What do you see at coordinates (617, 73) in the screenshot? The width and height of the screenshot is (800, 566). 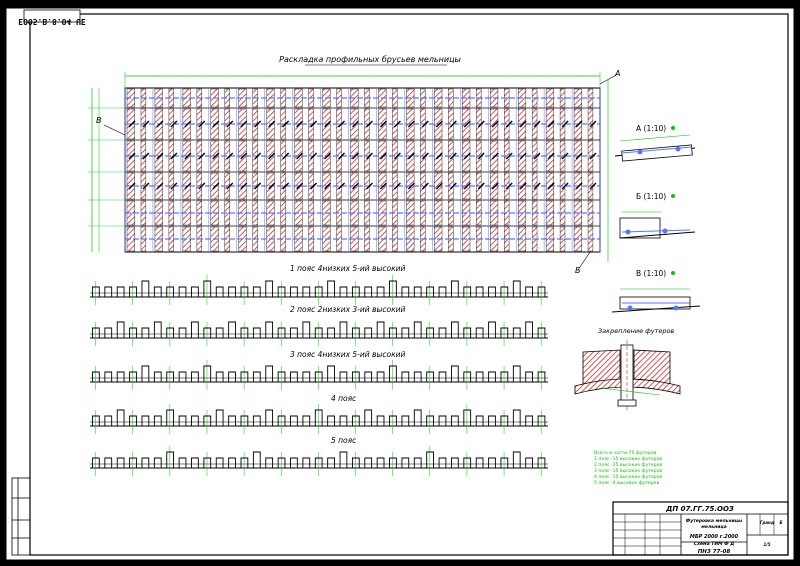 I see `label-a: А` at bounding box center [617, 73].